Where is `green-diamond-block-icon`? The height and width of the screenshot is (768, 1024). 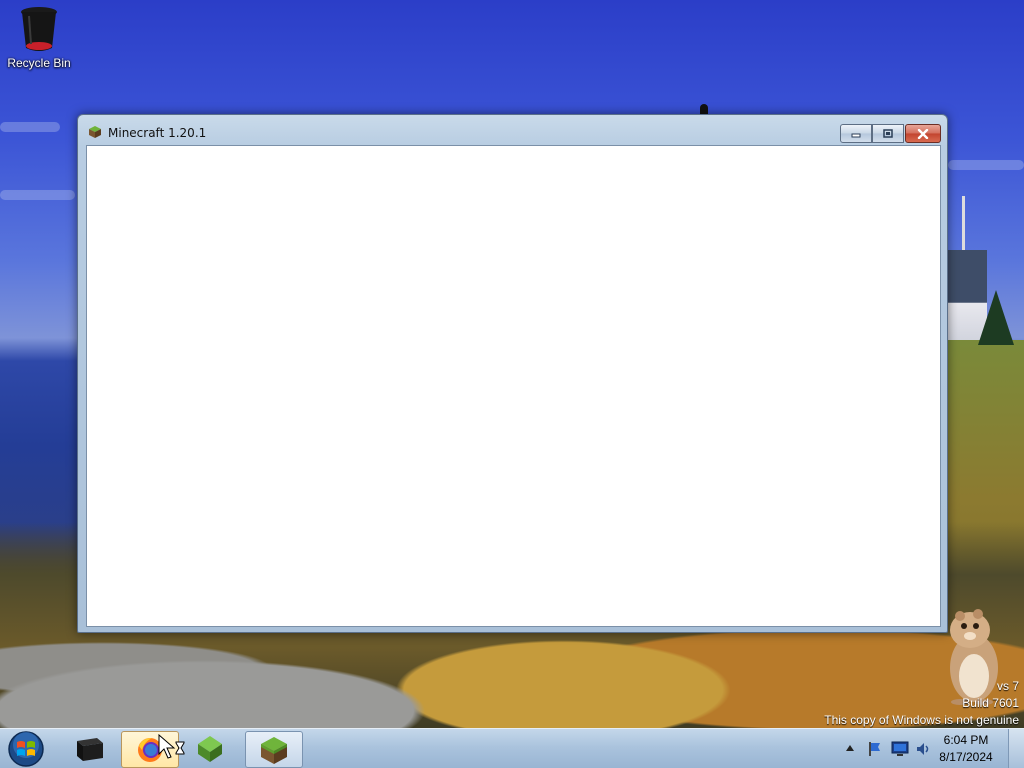 green-diamond-block-icon is located at coordinates (210, 748).